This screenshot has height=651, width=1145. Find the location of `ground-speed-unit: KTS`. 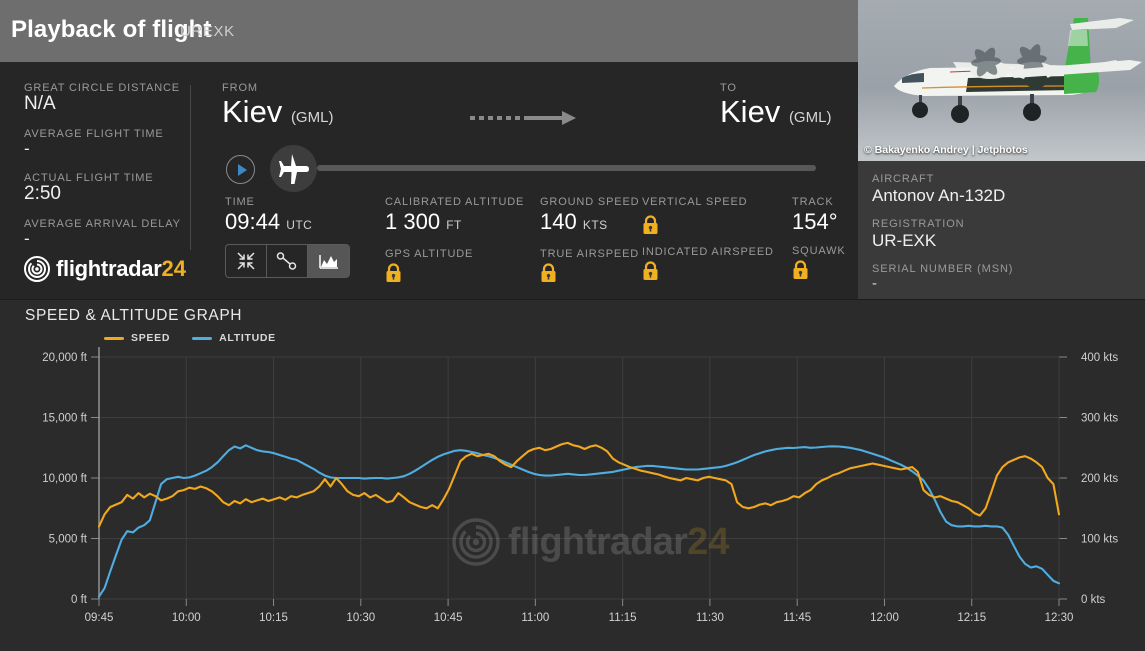

ground-speed-unit: KTS is located at coordinates (595, 225).